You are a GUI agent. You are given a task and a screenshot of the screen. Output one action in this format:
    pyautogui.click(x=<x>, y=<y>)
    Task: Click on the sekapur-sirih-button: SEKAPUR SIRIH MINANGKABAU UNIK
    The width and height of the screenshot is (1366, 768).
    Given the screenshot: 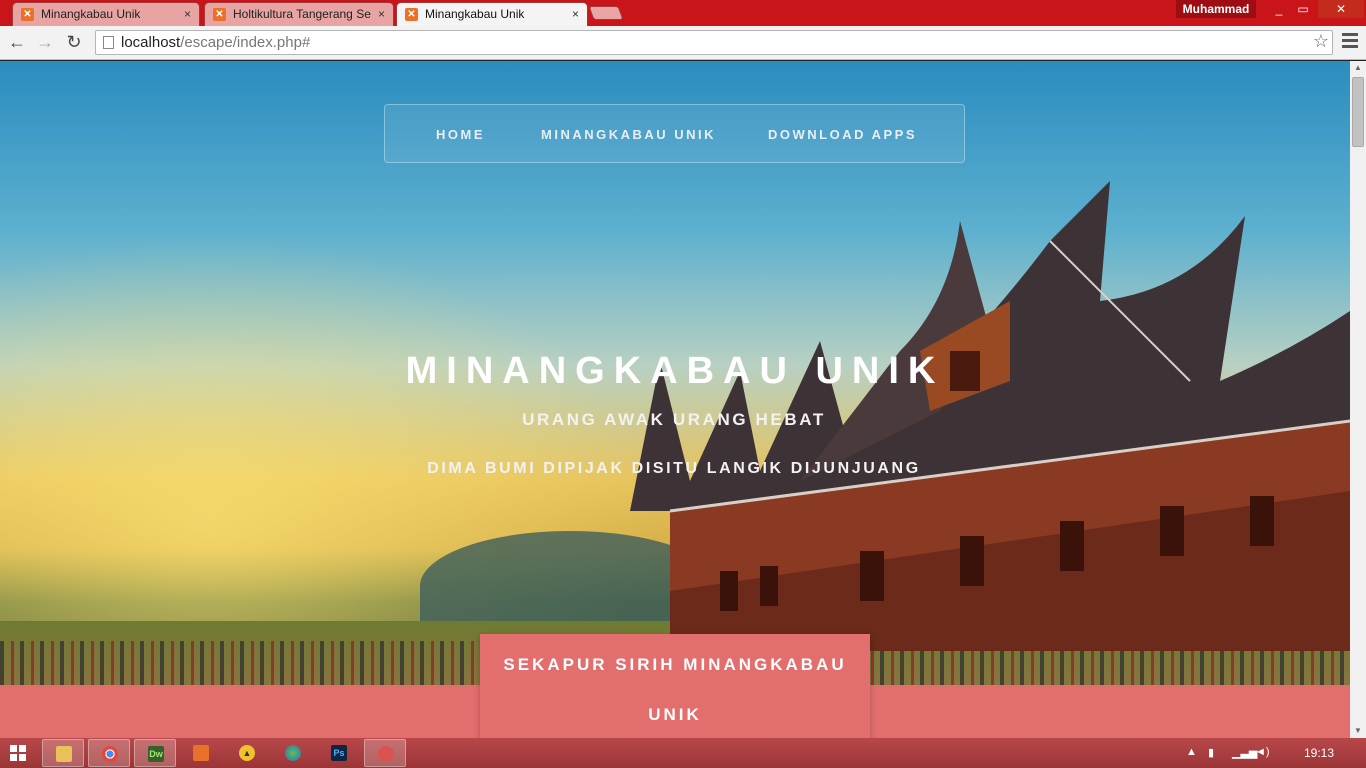 What is the action you would take?
    pyautogui.click(x=675, y=686)
    